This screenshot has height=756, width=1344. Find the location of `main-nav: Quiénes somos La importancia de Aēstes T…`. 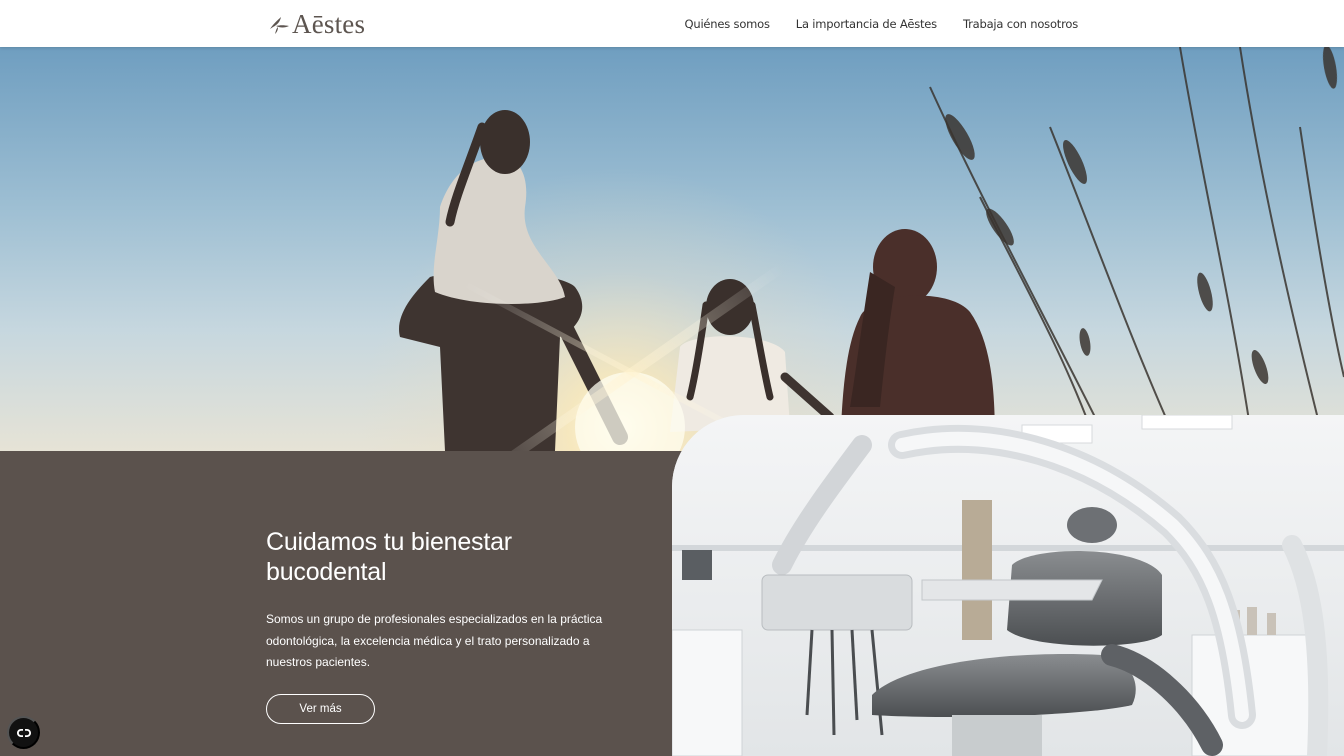

main-nav: Quiénes somos La importancia de Aēstes T… is located at coordinates (882, 23).